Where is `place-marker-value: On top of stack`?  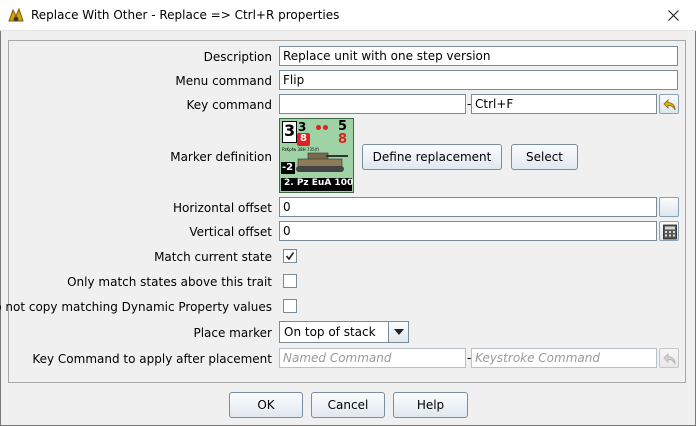 place-marker-value: On top of stack is located at coordinates (330, 332).